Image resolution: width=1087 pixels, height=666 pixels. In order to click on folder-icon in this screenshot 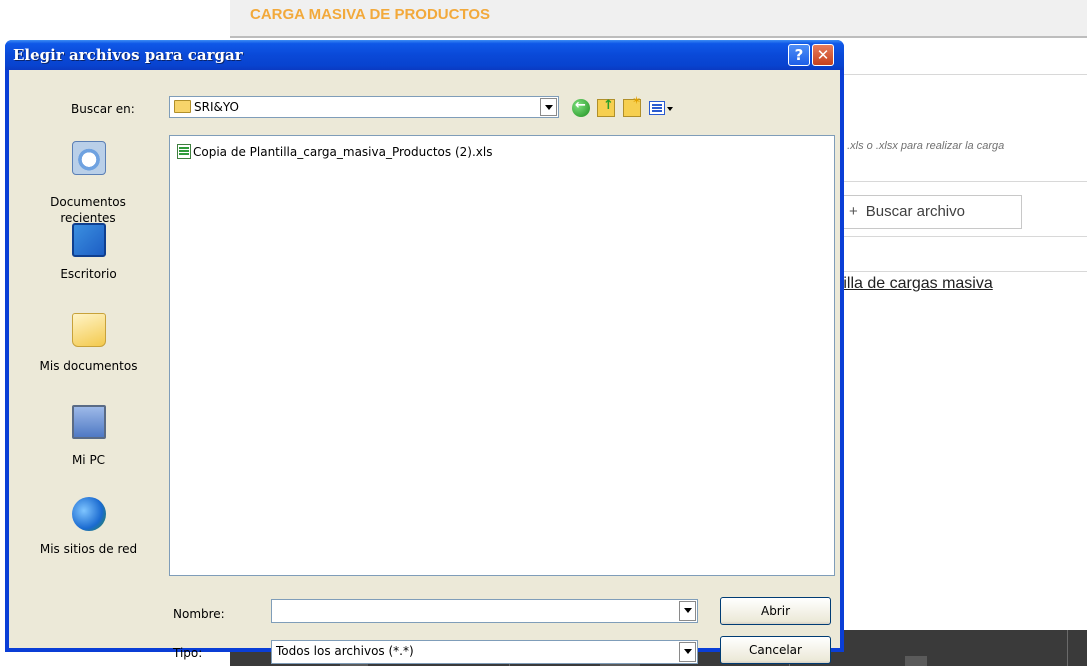, I will do `click(182, 106)`.